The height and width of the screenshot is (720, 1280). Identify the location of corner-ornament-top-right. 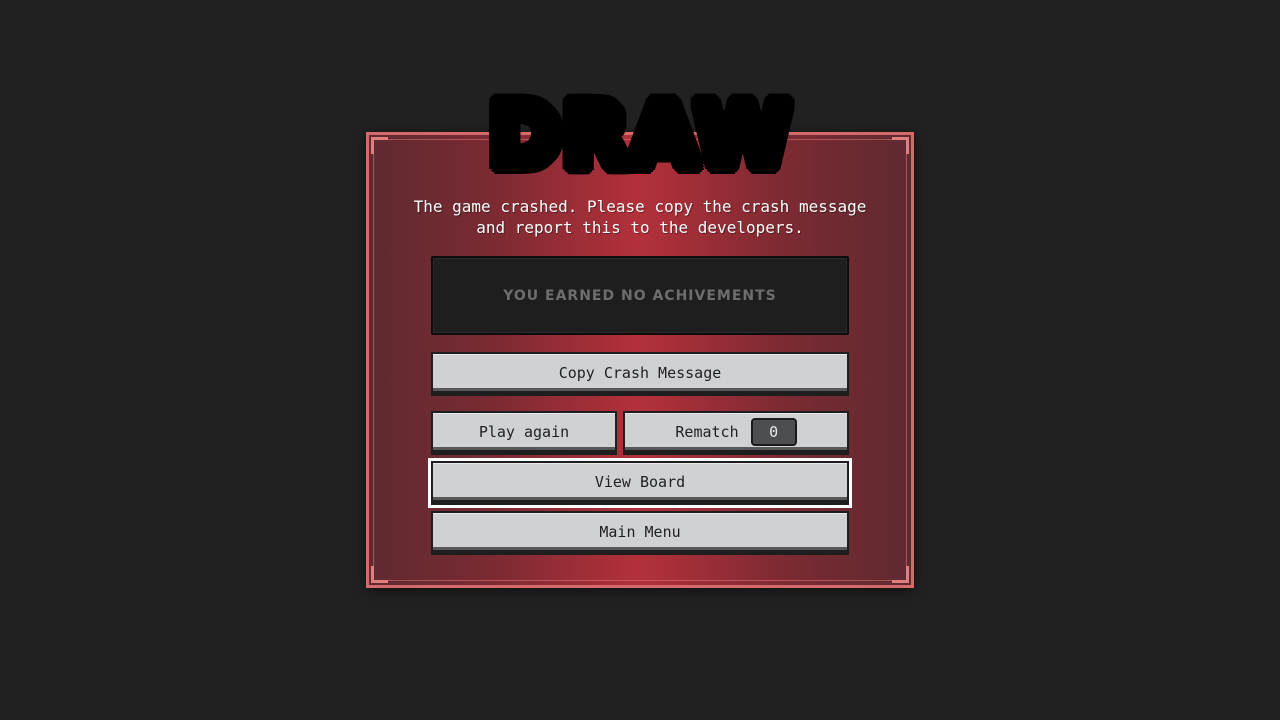
(900, 145).